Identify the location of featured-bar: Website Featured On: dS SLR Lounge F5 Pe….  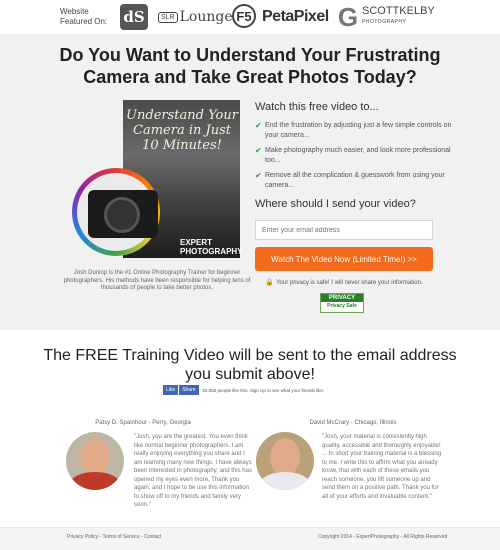
(250, 17).